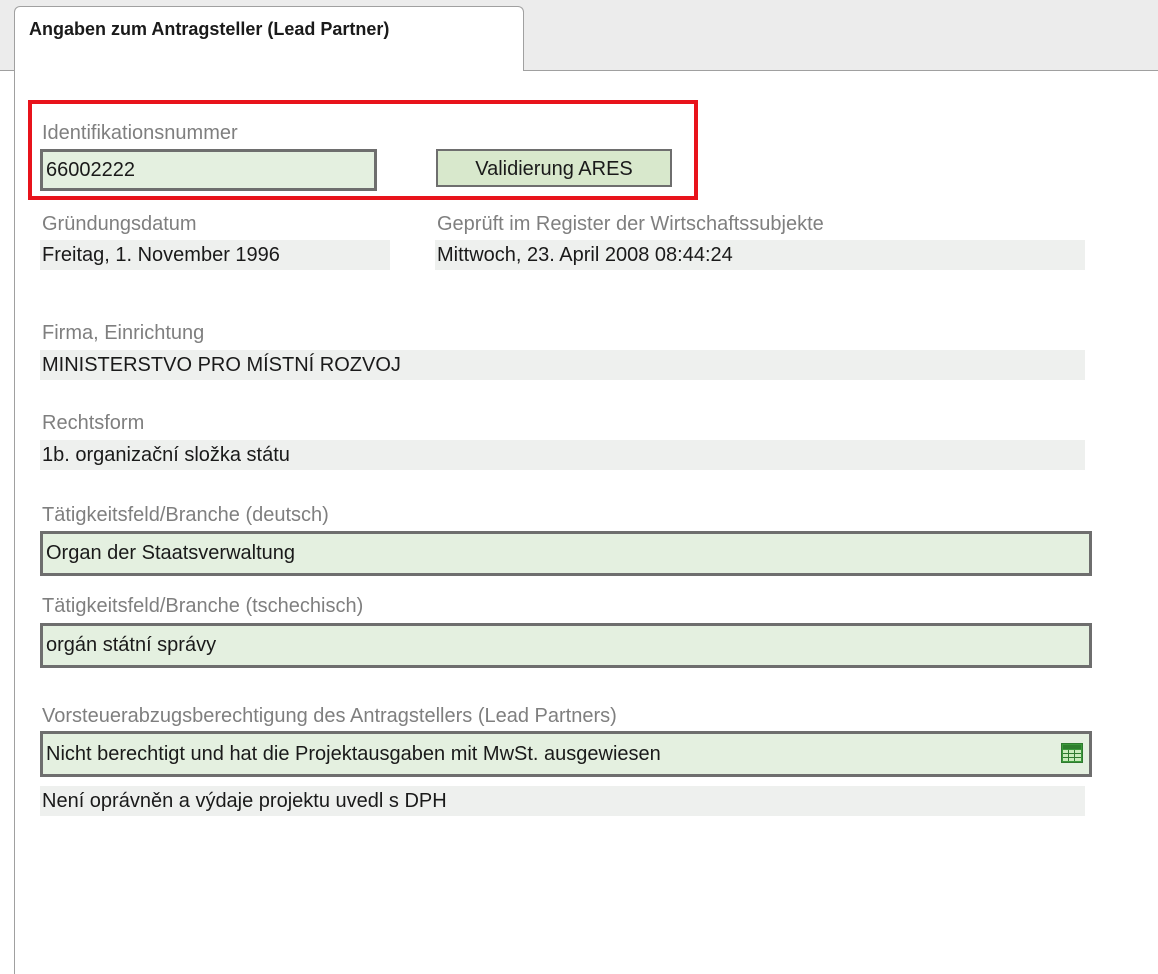 This screenshot has height=974, width=1158. I want to click on table-select-icon, so click(1072, 753).